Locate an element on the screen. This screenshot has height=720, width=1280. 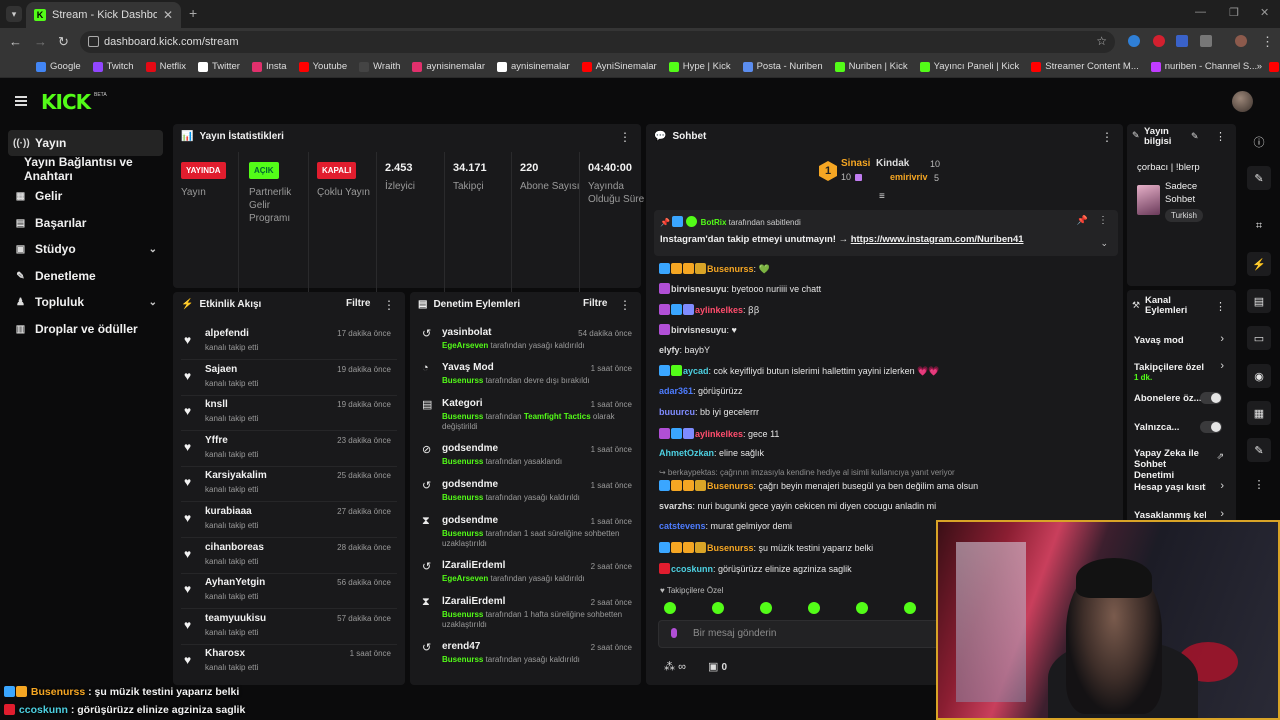
activity-item: ♥ knsll kanalı takip etti 19 dakika önce is located at coordinates (289, 414).